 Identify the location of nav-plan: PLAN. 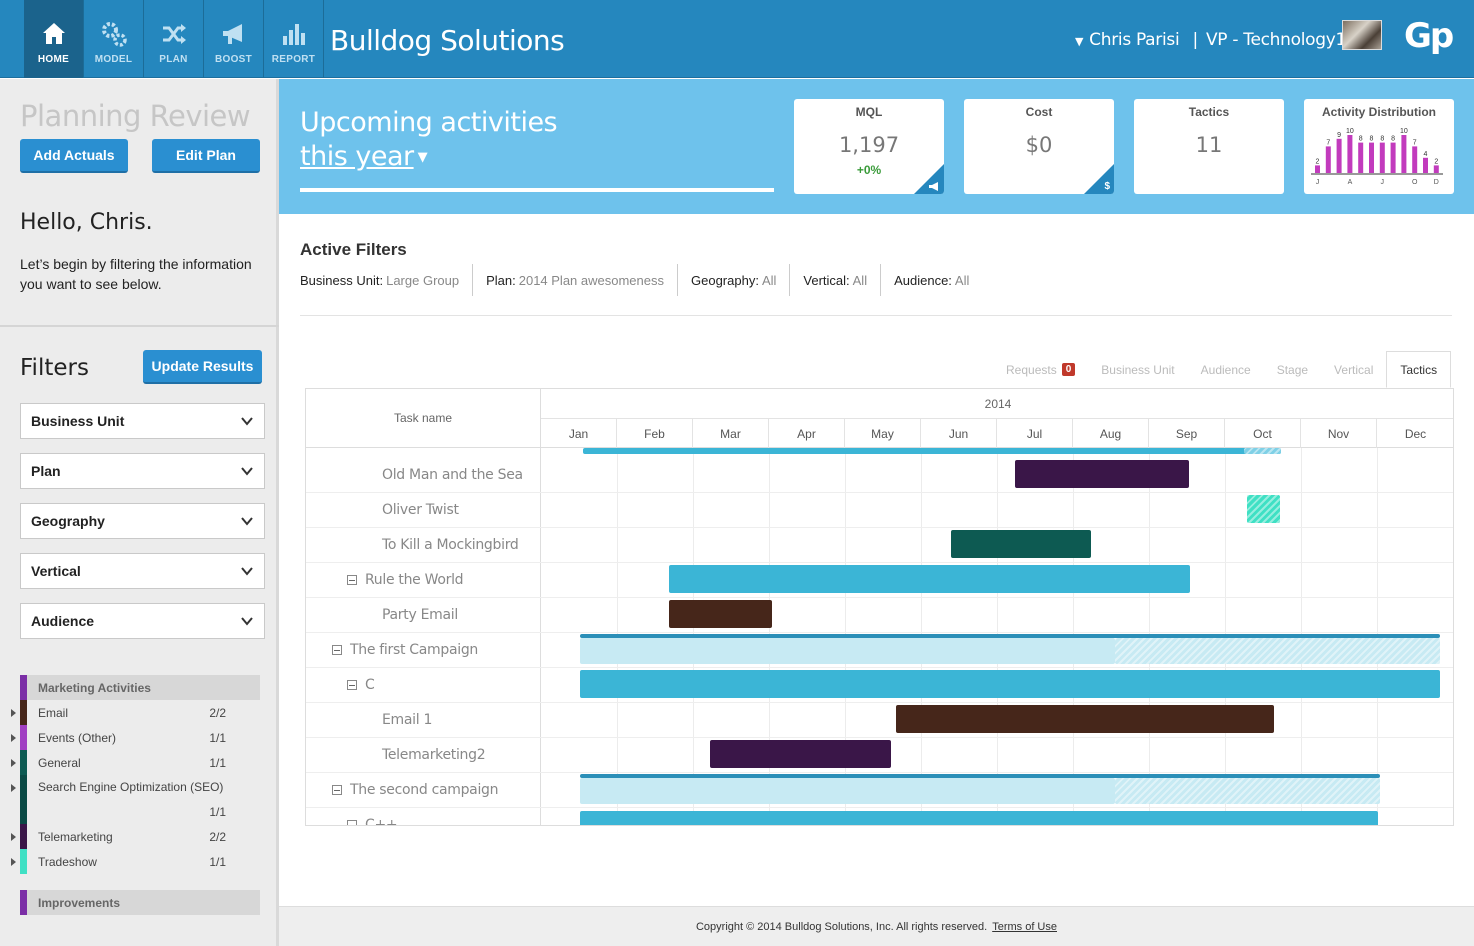
(174, 39).